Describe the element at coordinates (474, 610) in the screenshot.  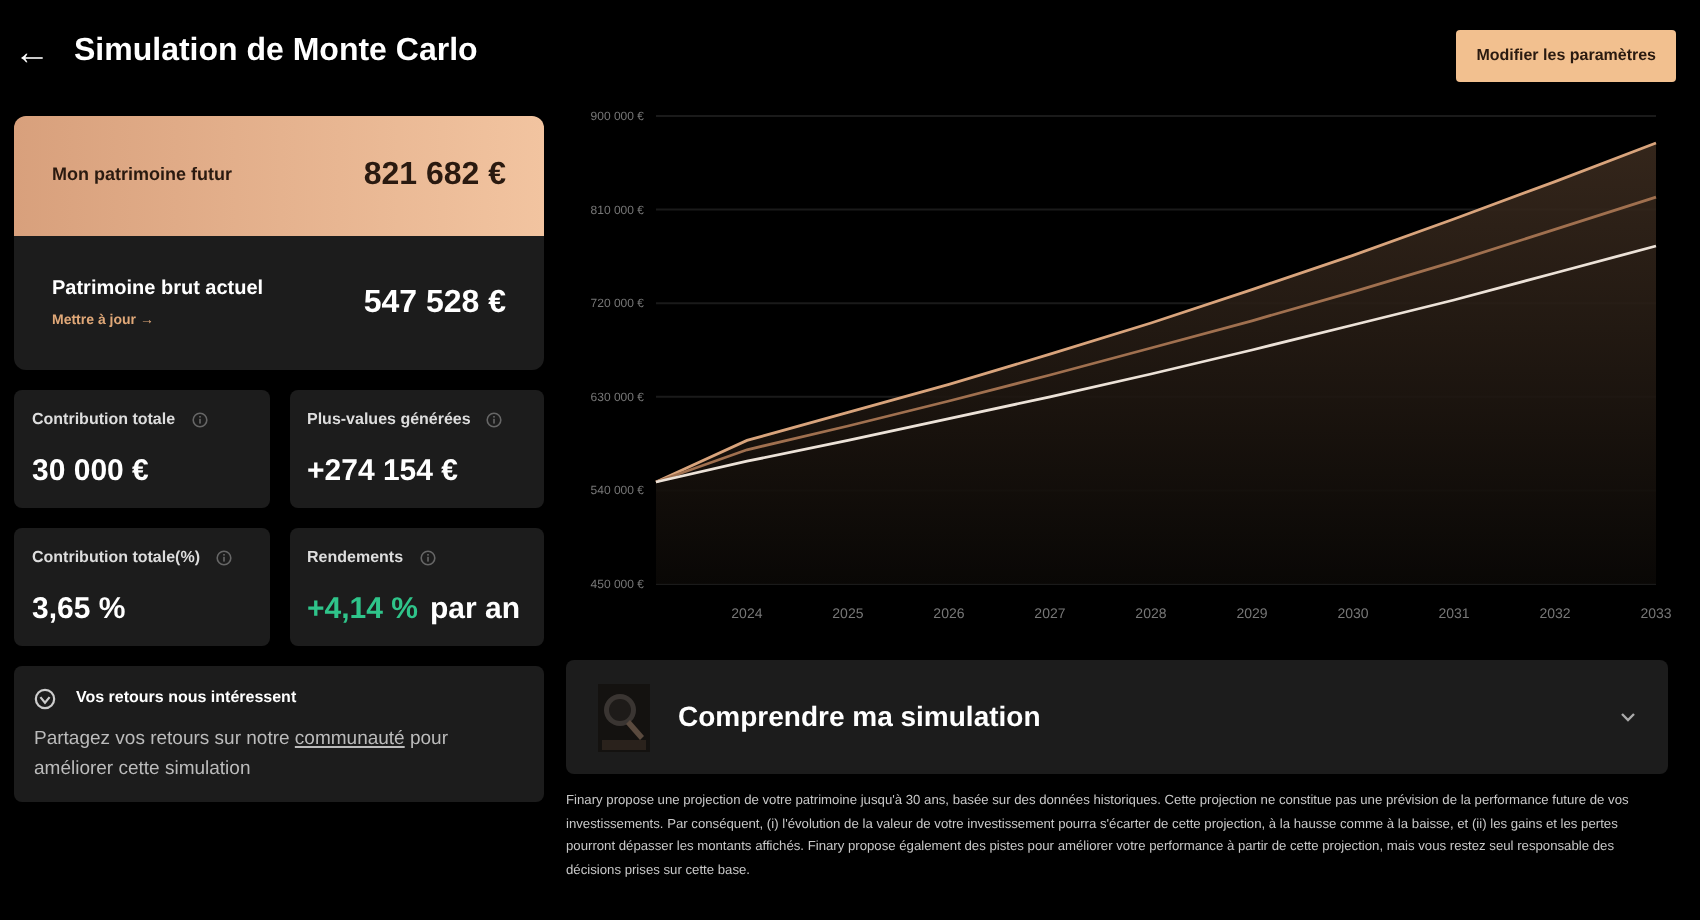
I see `stat-unit: par an` at that location.